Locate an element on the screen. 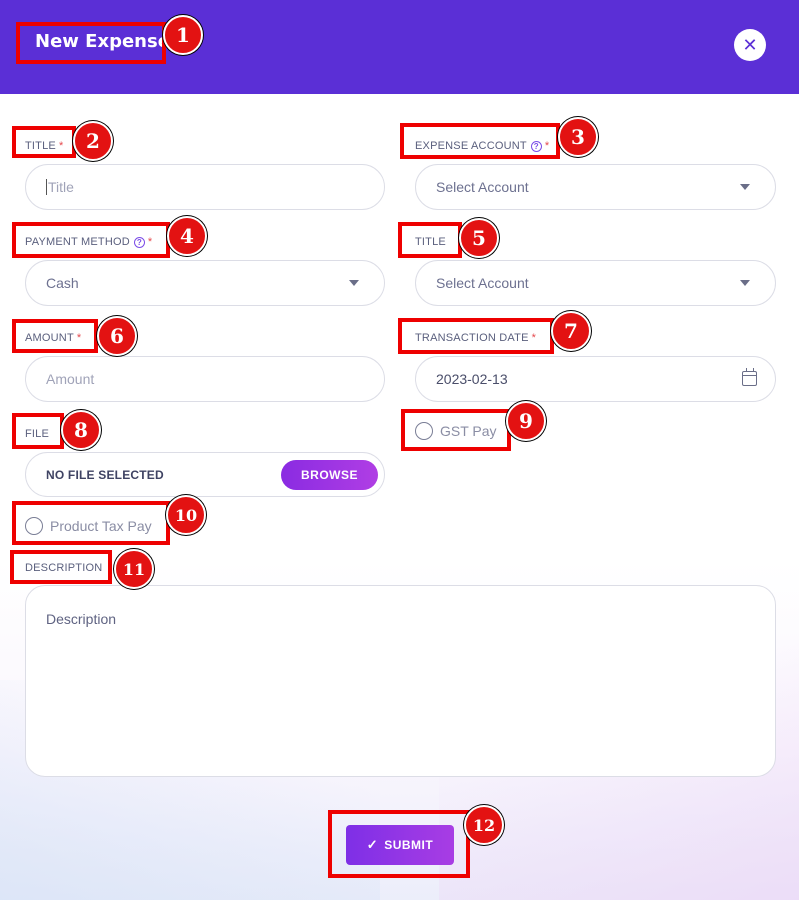 The image size is (799, 900). transaction-date-label-text: TRANSACTION DATE is located at coordinates (472, 338).